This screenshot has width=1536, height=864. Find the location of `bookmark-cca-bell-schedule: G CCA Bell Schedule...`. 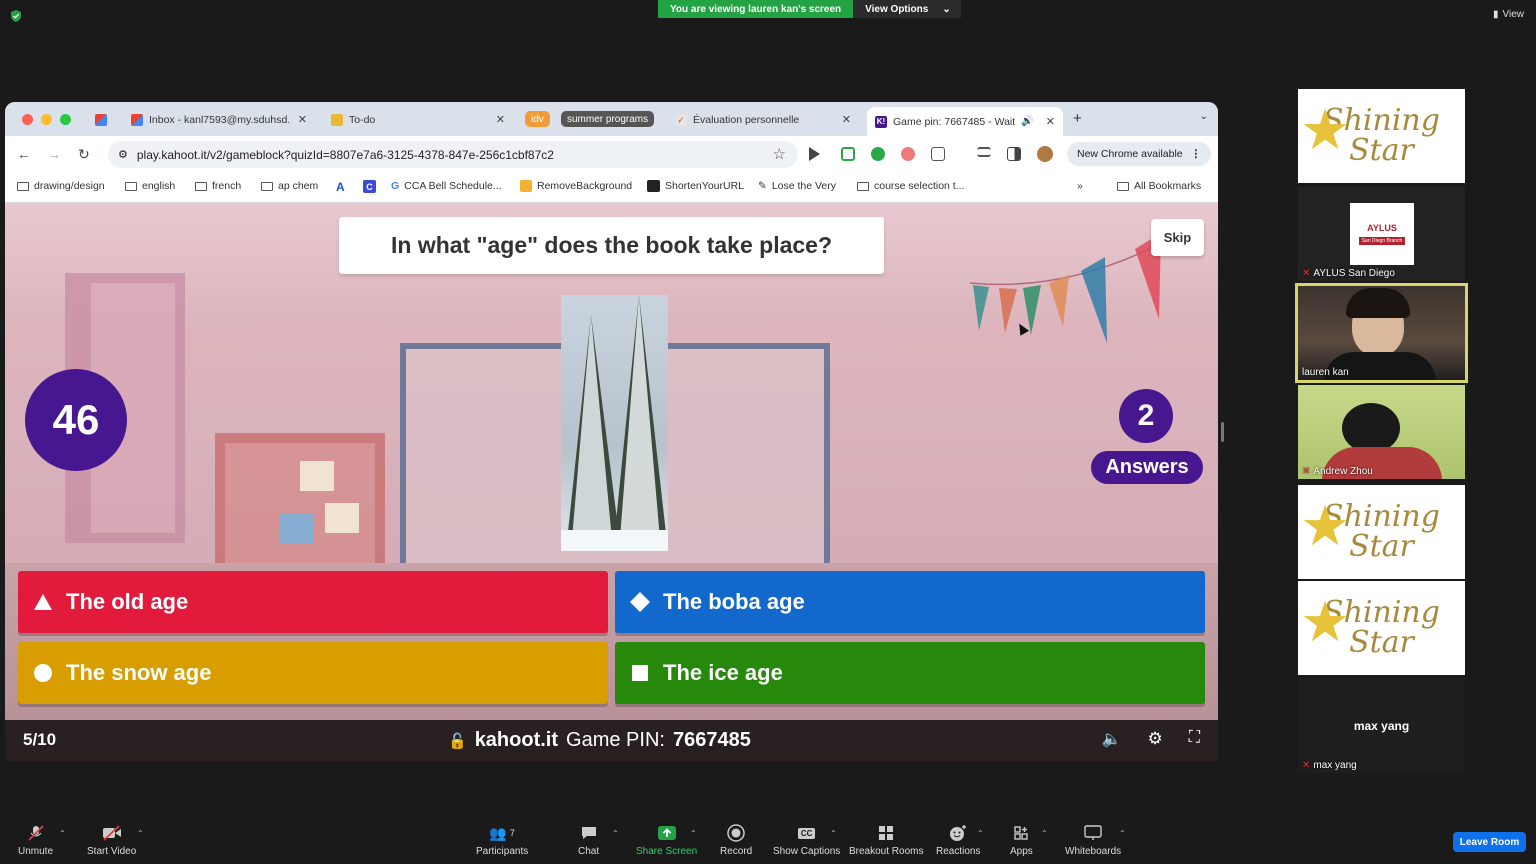

bookmark-cca-bell-schedule: G CCA Bell Schedule... is located at coordinates (446, 186).